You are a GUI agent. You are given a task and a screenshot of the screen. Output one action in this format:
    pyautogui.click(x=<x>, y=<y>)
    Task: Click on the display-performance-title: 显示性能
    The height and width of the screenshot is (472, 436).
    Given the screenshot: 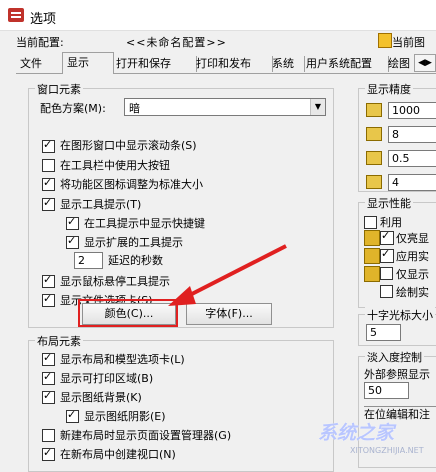 What is the action you would take?
    pyautogui.click(x=389, y=203)
    